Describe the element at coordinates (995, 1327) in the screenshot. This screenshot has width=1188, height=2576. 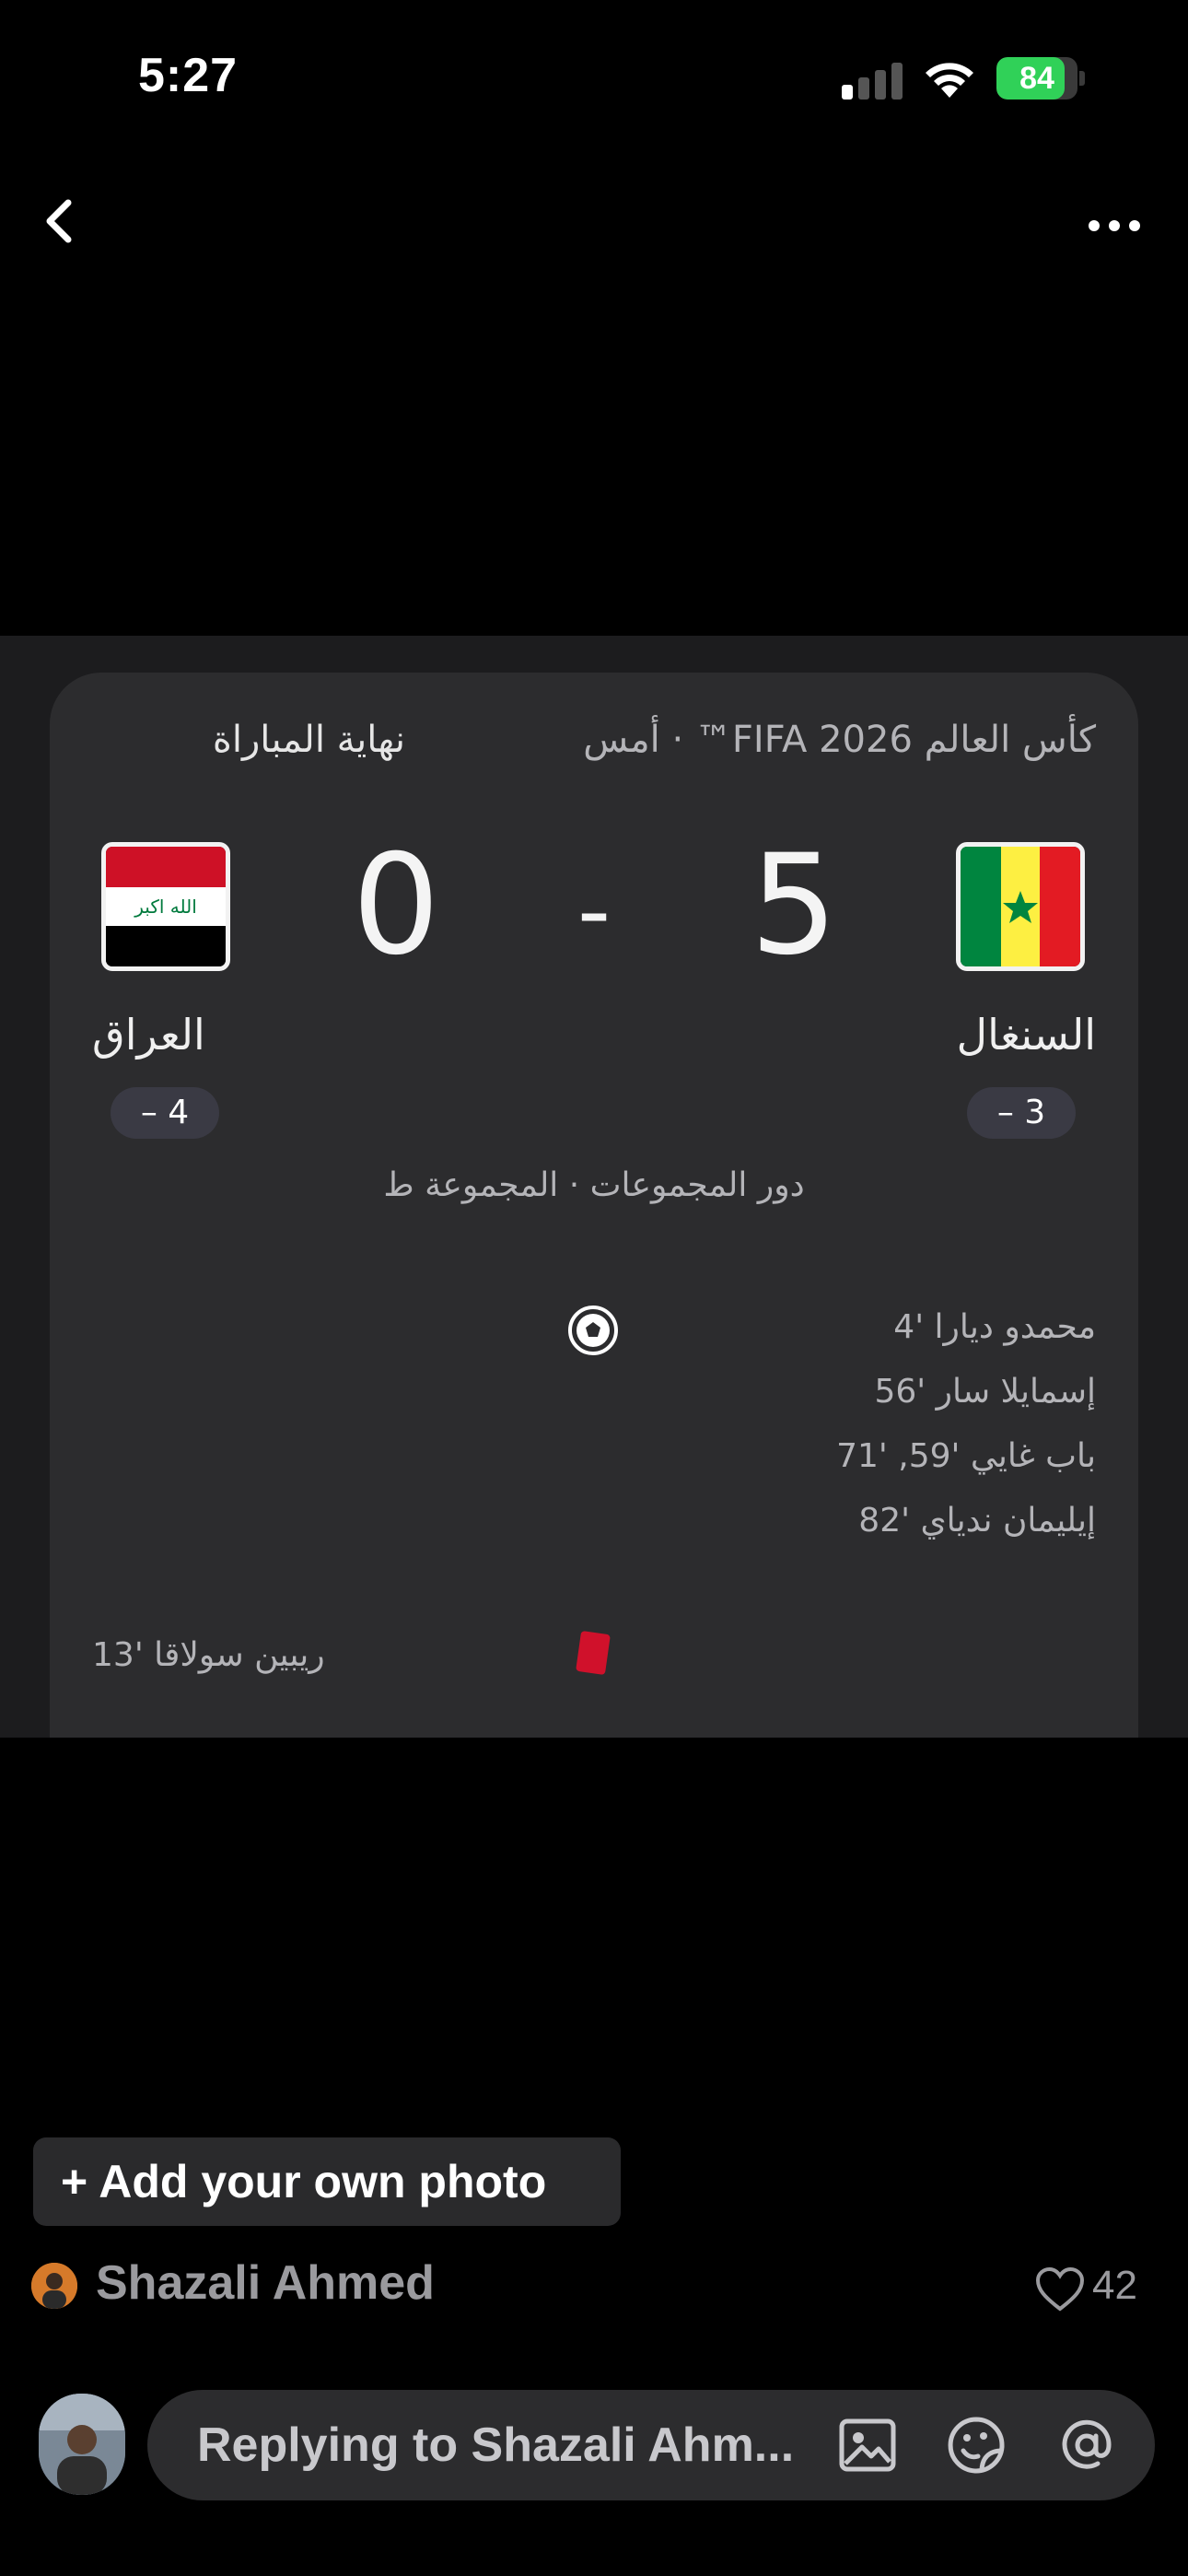
I see `goal-scorer: محمدو ديارا '4` at that location.